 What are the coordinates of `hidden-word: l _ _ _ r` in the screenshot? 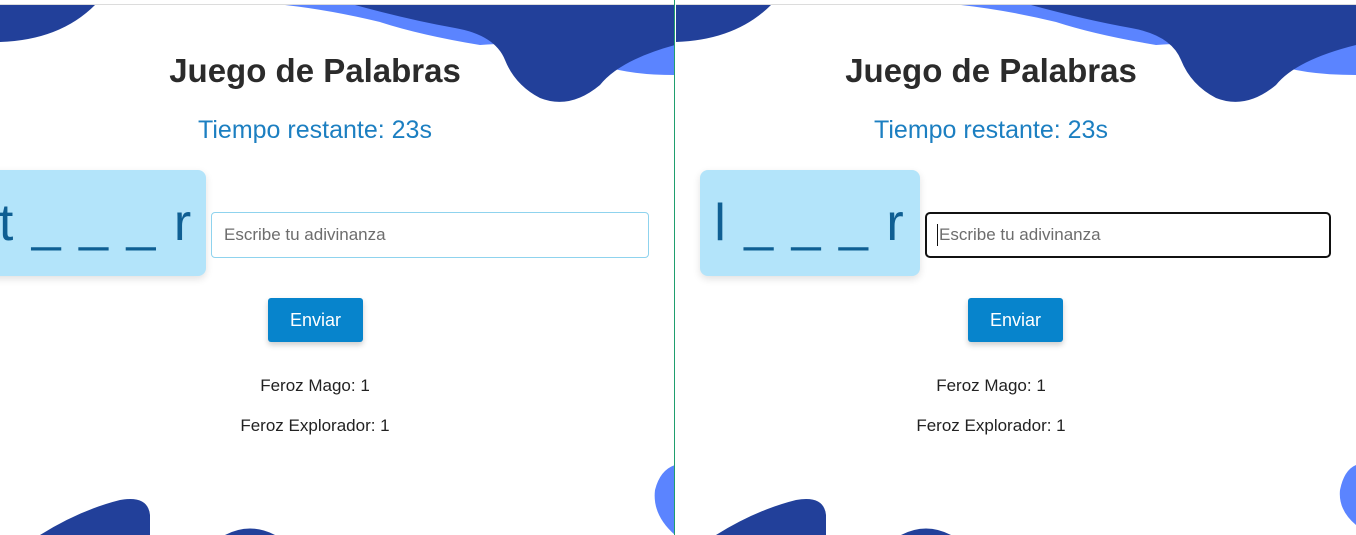 It's located at (810, 223).